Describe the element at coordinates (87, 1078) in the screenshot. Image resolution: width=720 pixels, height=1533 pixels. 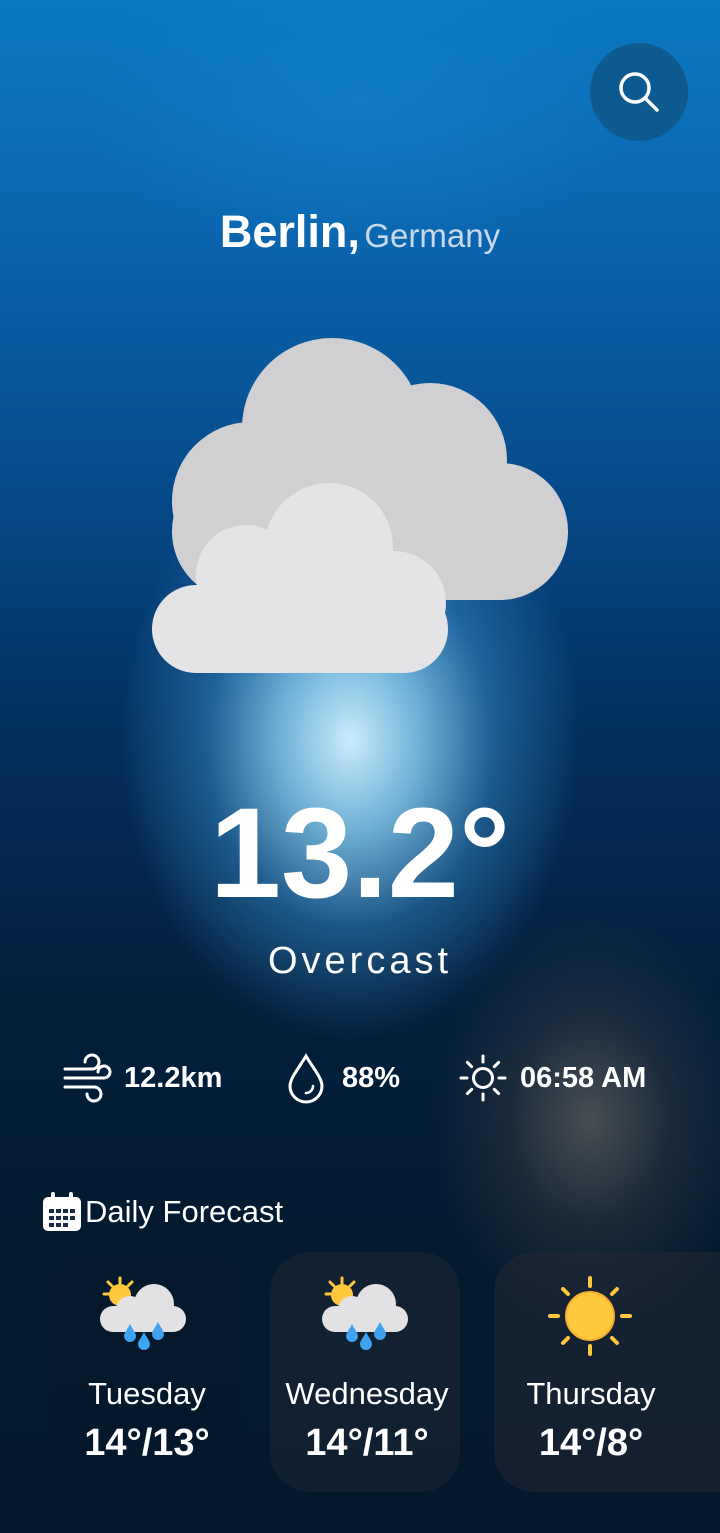
I see `wind-icon` at that location.